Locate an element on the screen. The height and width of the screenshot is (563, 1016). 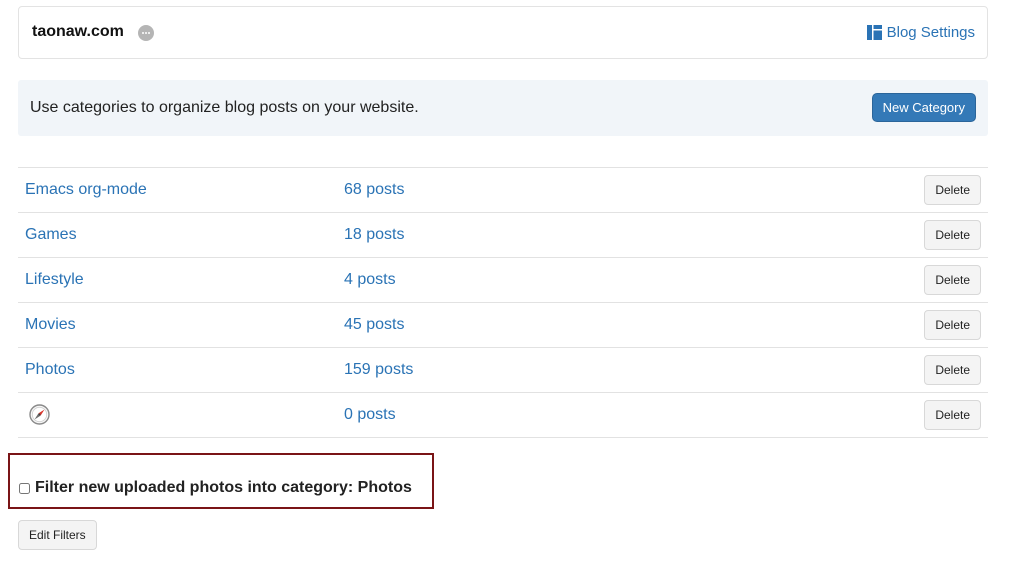
category-name-link: Emacs org-mode is located at coordinates (86, 190).